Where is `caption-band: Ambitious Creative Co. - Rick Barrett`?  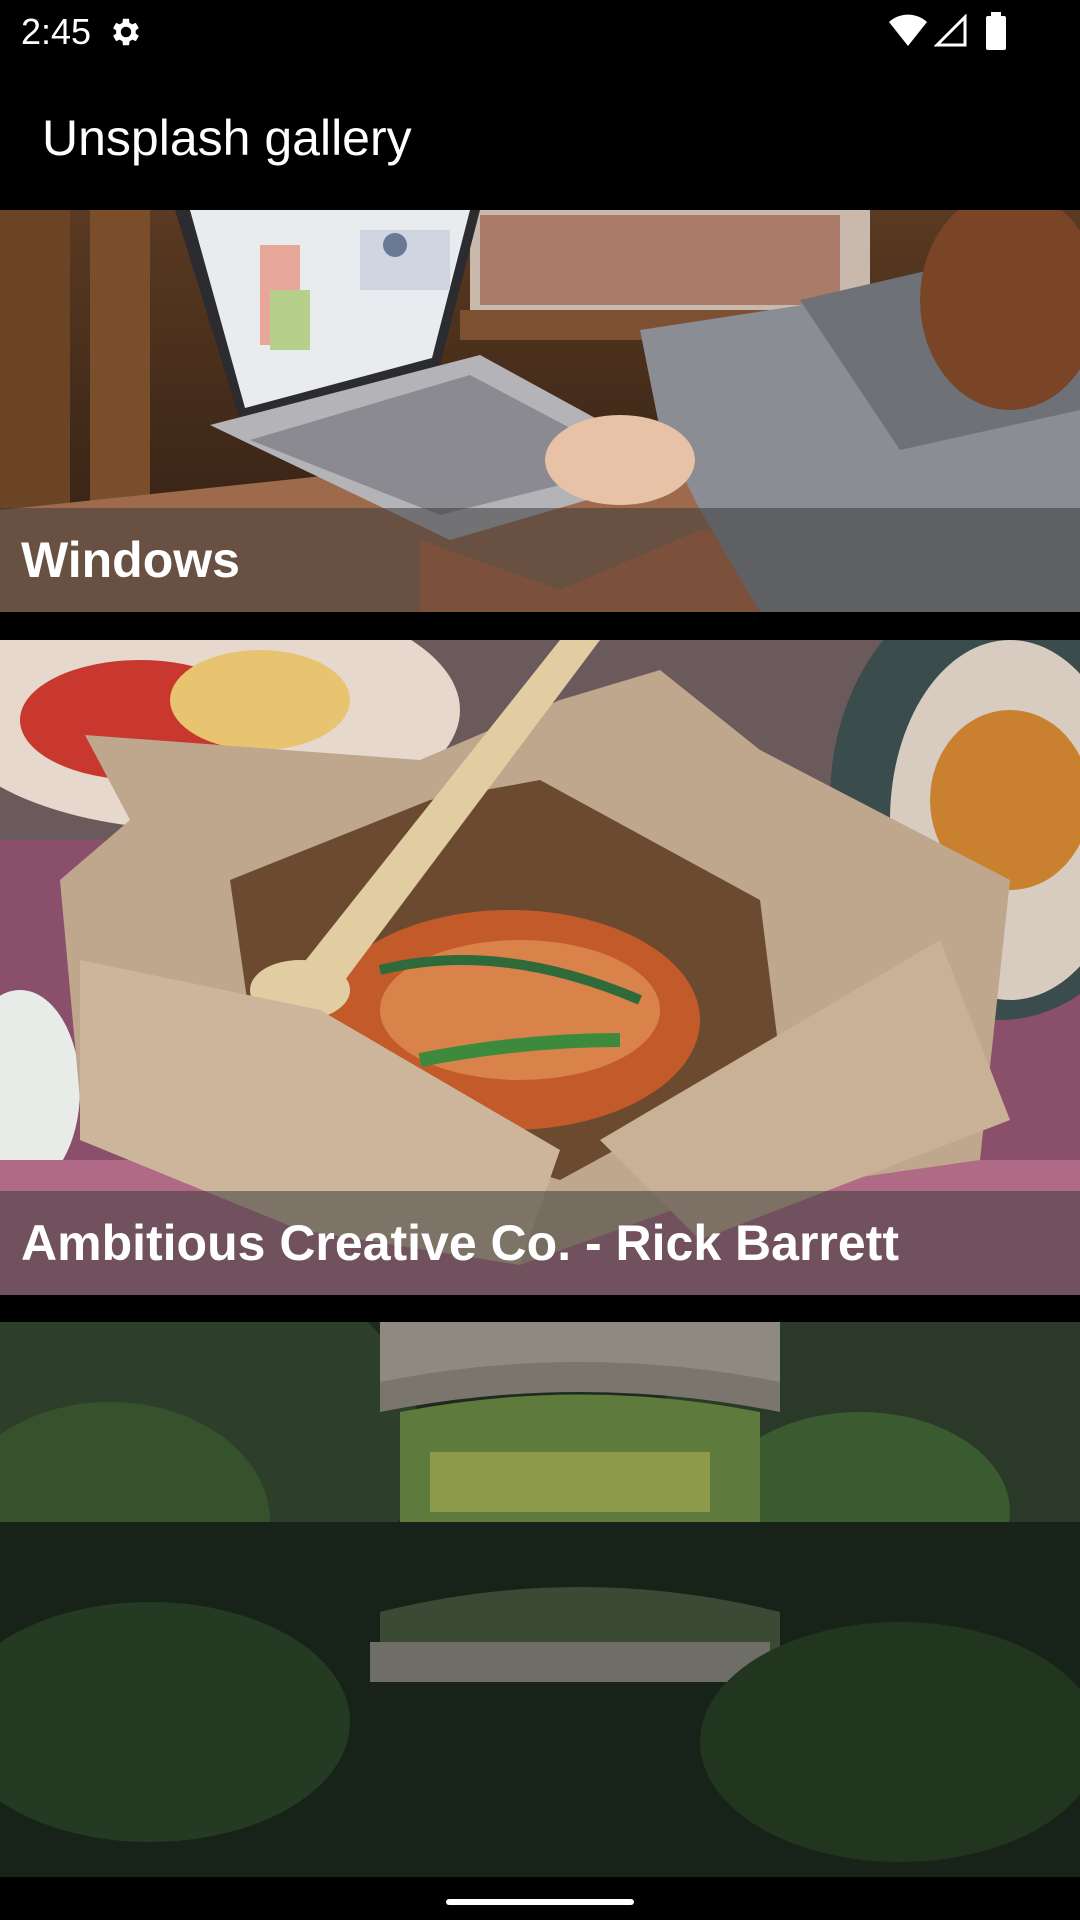 caption-band: Ambitious Creative Co. - Rick Barrett is located at coordinates (540, 1243).